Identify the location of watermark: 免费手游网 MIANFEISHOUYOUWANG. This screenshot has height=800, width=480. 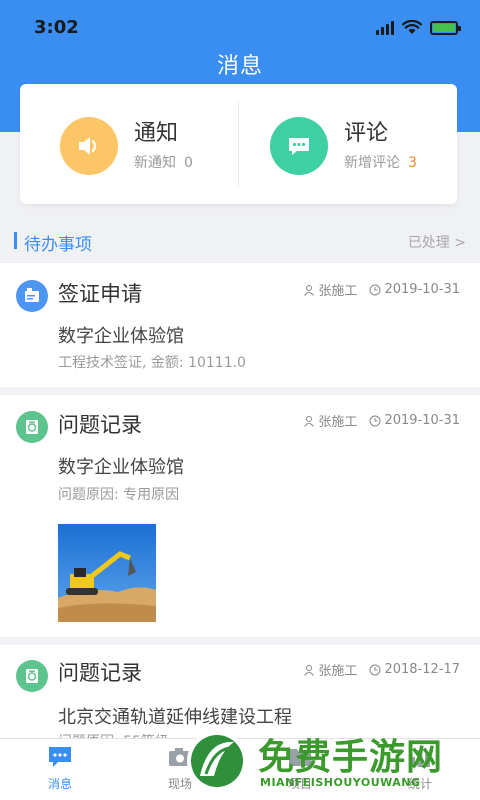
(330, 761).